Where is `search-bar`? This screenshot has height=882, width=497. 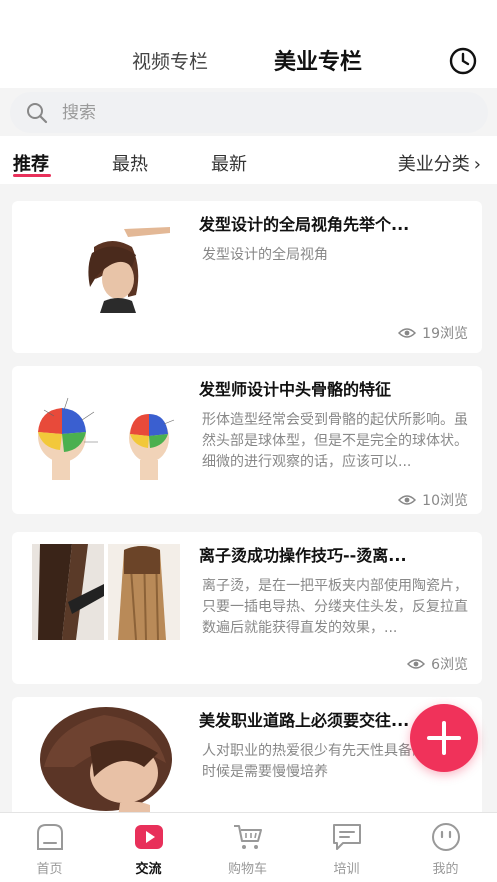 search-bar is located at coordinates (249, 112).